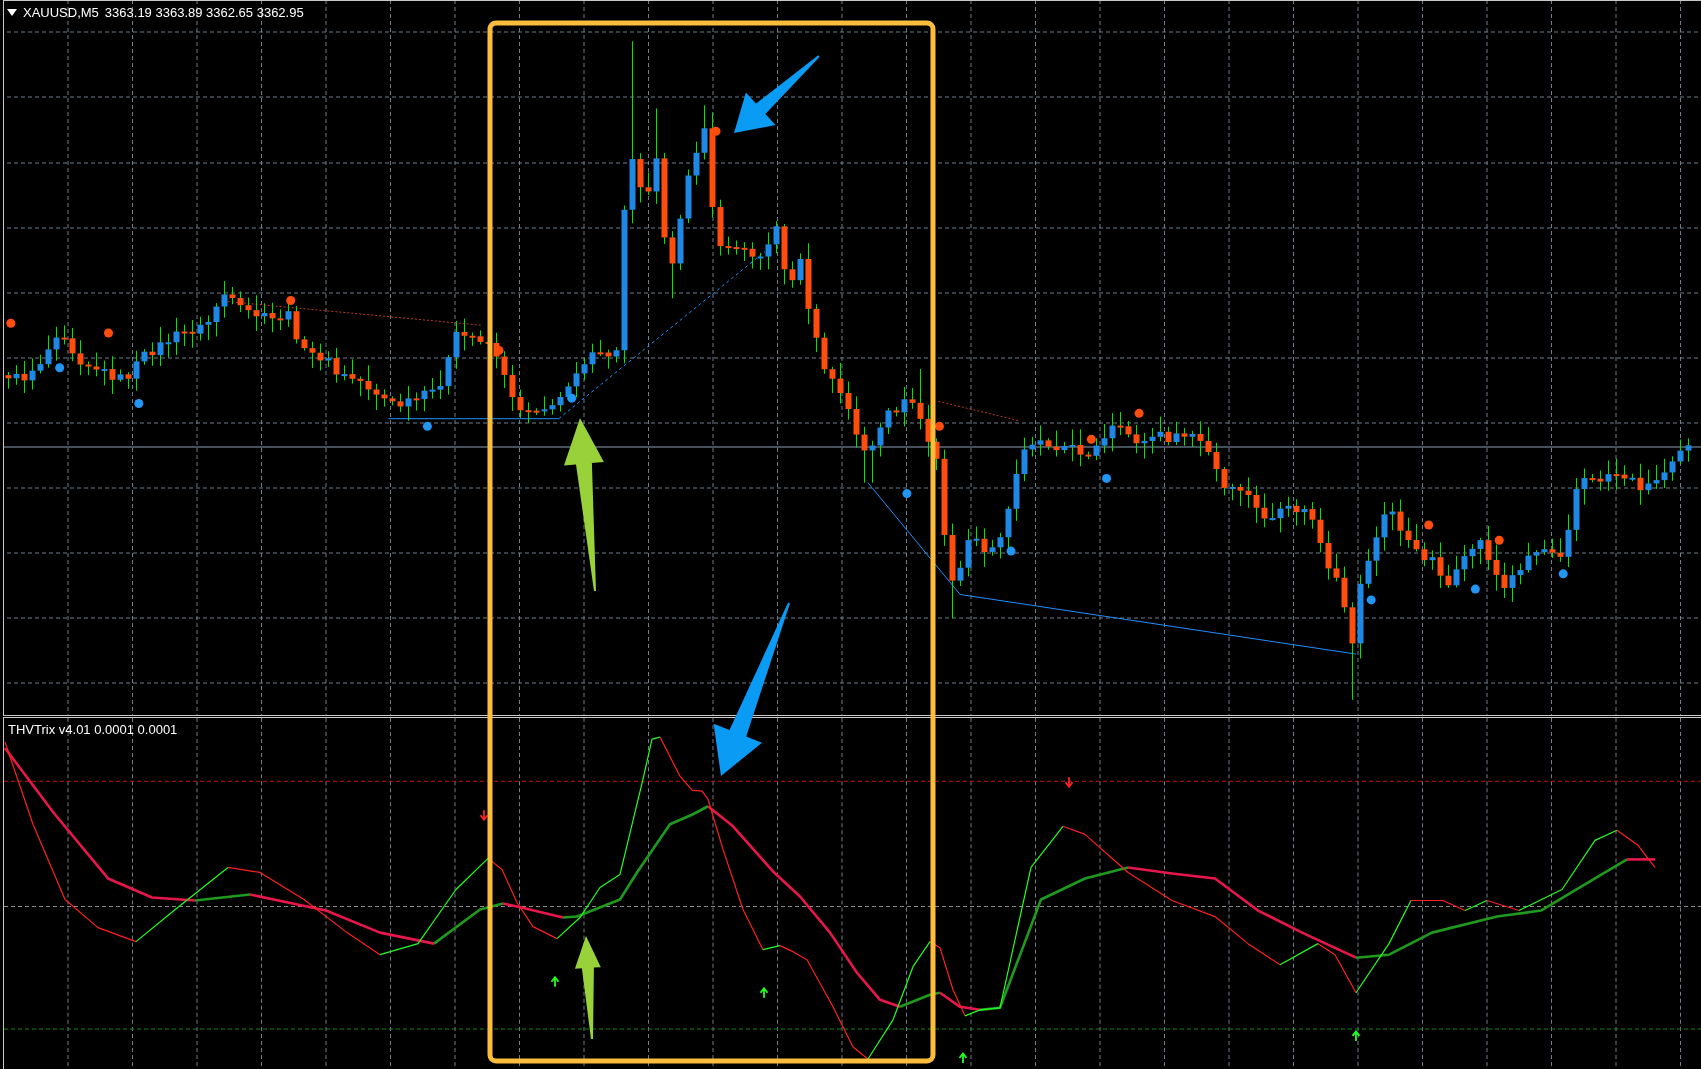  Describe the element at coordinates (12, 12) in the screenshot. I see `dropdown-caret-icon` at that location.